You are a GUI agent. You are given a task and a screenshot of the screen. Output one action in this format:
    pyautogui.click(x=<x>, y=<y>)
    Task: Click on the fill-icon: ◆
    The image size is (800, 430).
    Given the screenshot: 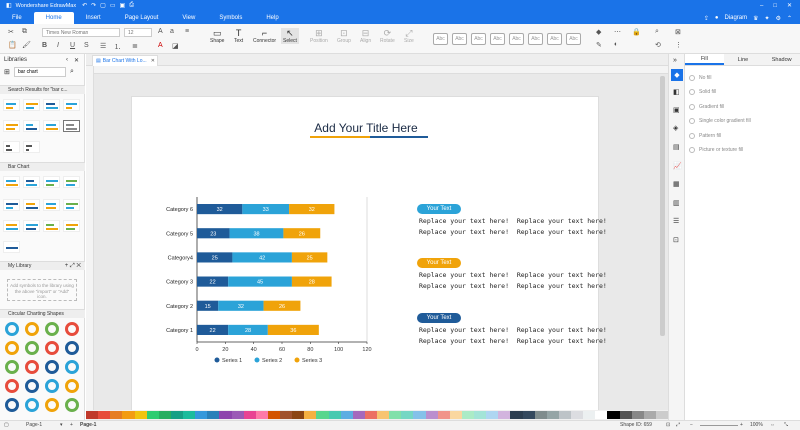 What is the action you would take?
    pyautogui.click(x=598, y=32)
    